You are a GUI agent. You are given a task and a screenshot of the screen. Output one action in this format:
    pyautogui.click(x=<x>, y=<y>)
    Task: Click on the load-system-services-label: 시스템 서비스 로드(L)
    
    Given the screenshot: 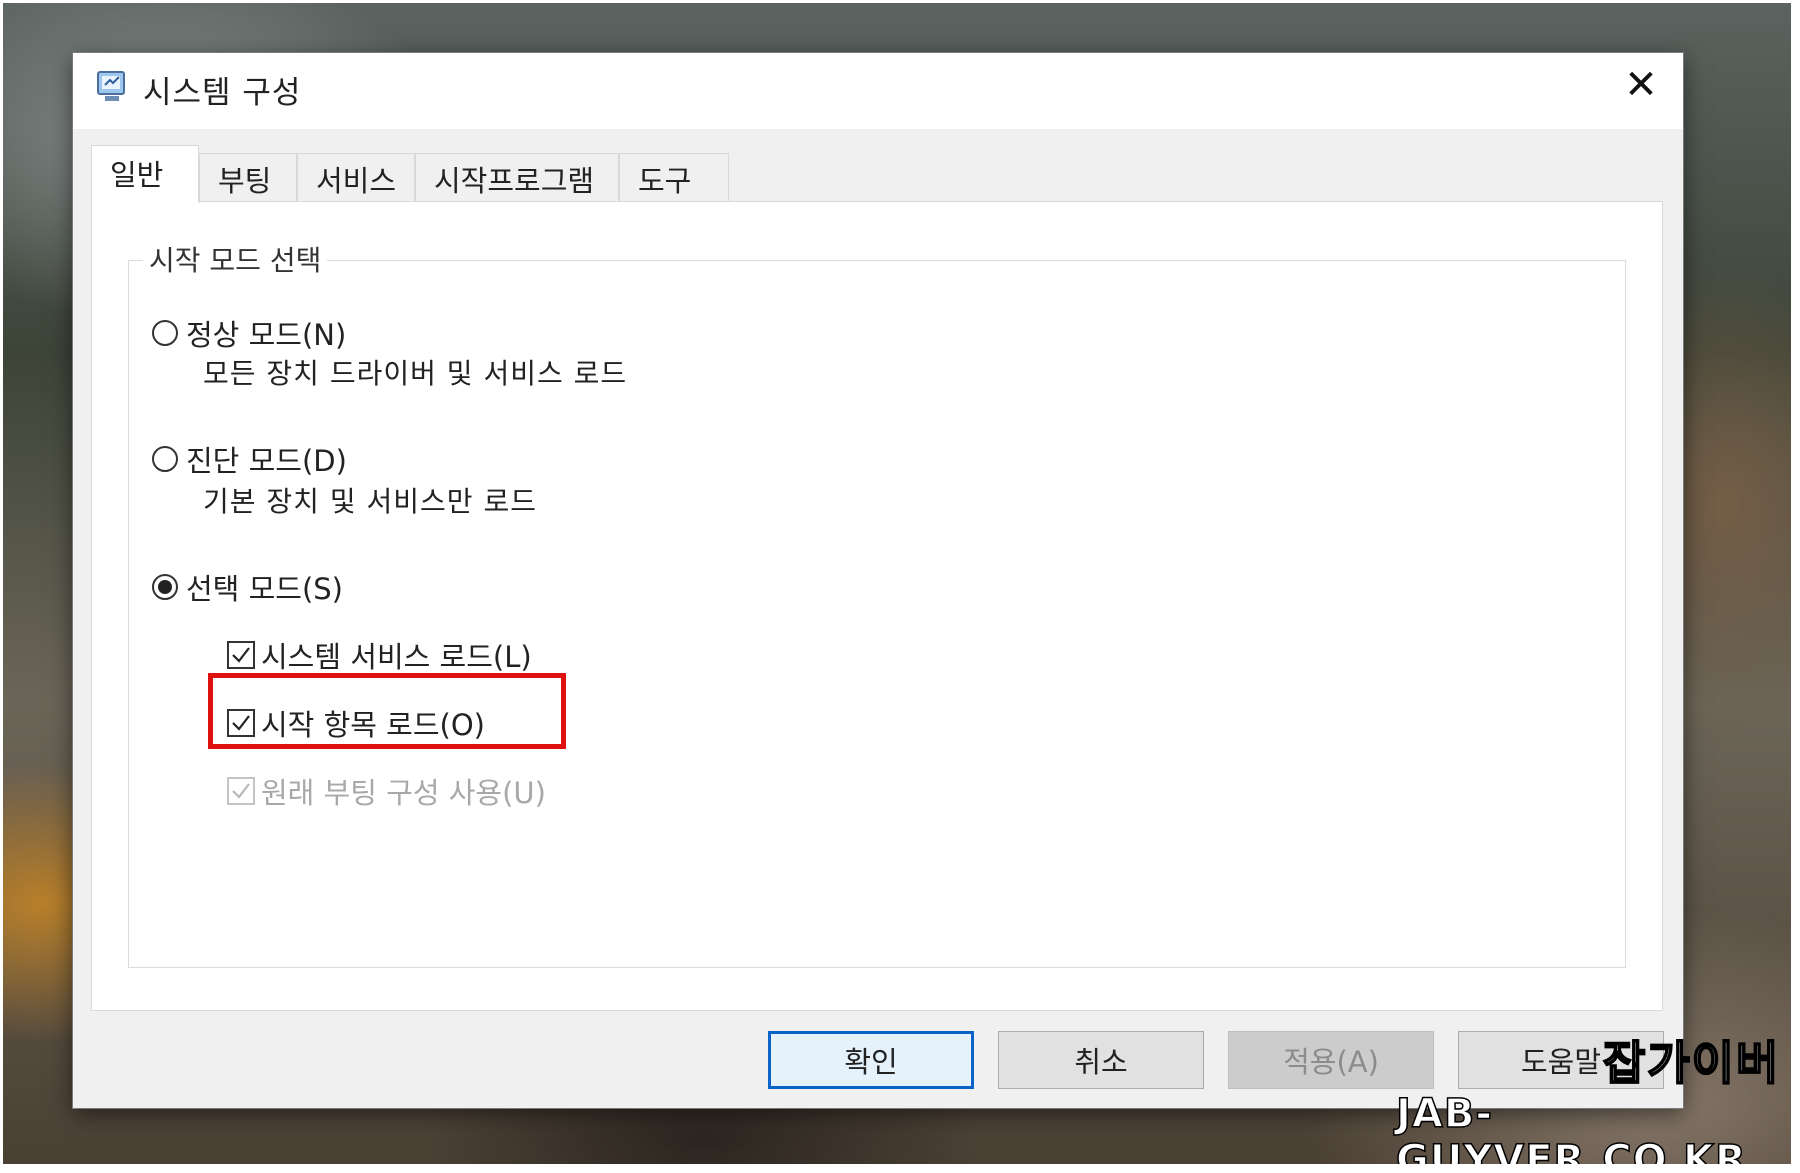 What is the action you would take?
    pyautogui.click(x=396, y=657)
    